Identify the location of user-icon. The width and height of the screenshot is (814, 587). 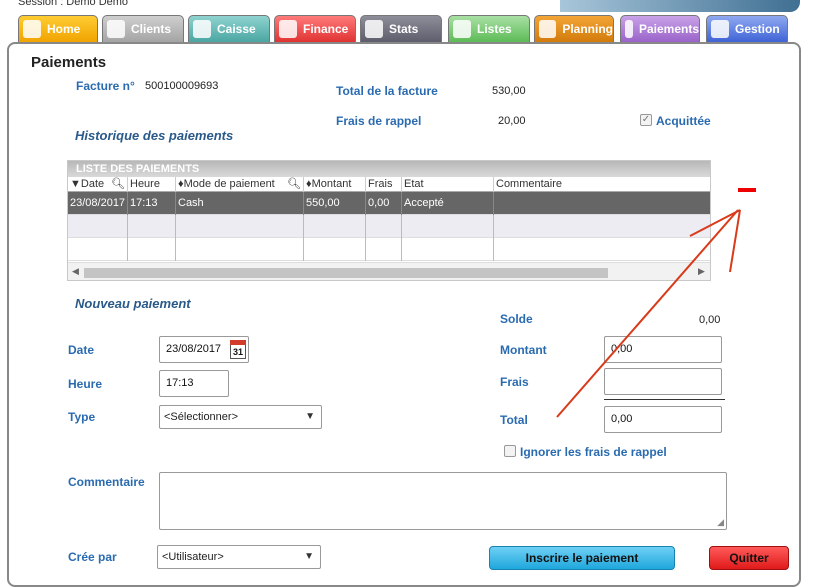
(116, 29).